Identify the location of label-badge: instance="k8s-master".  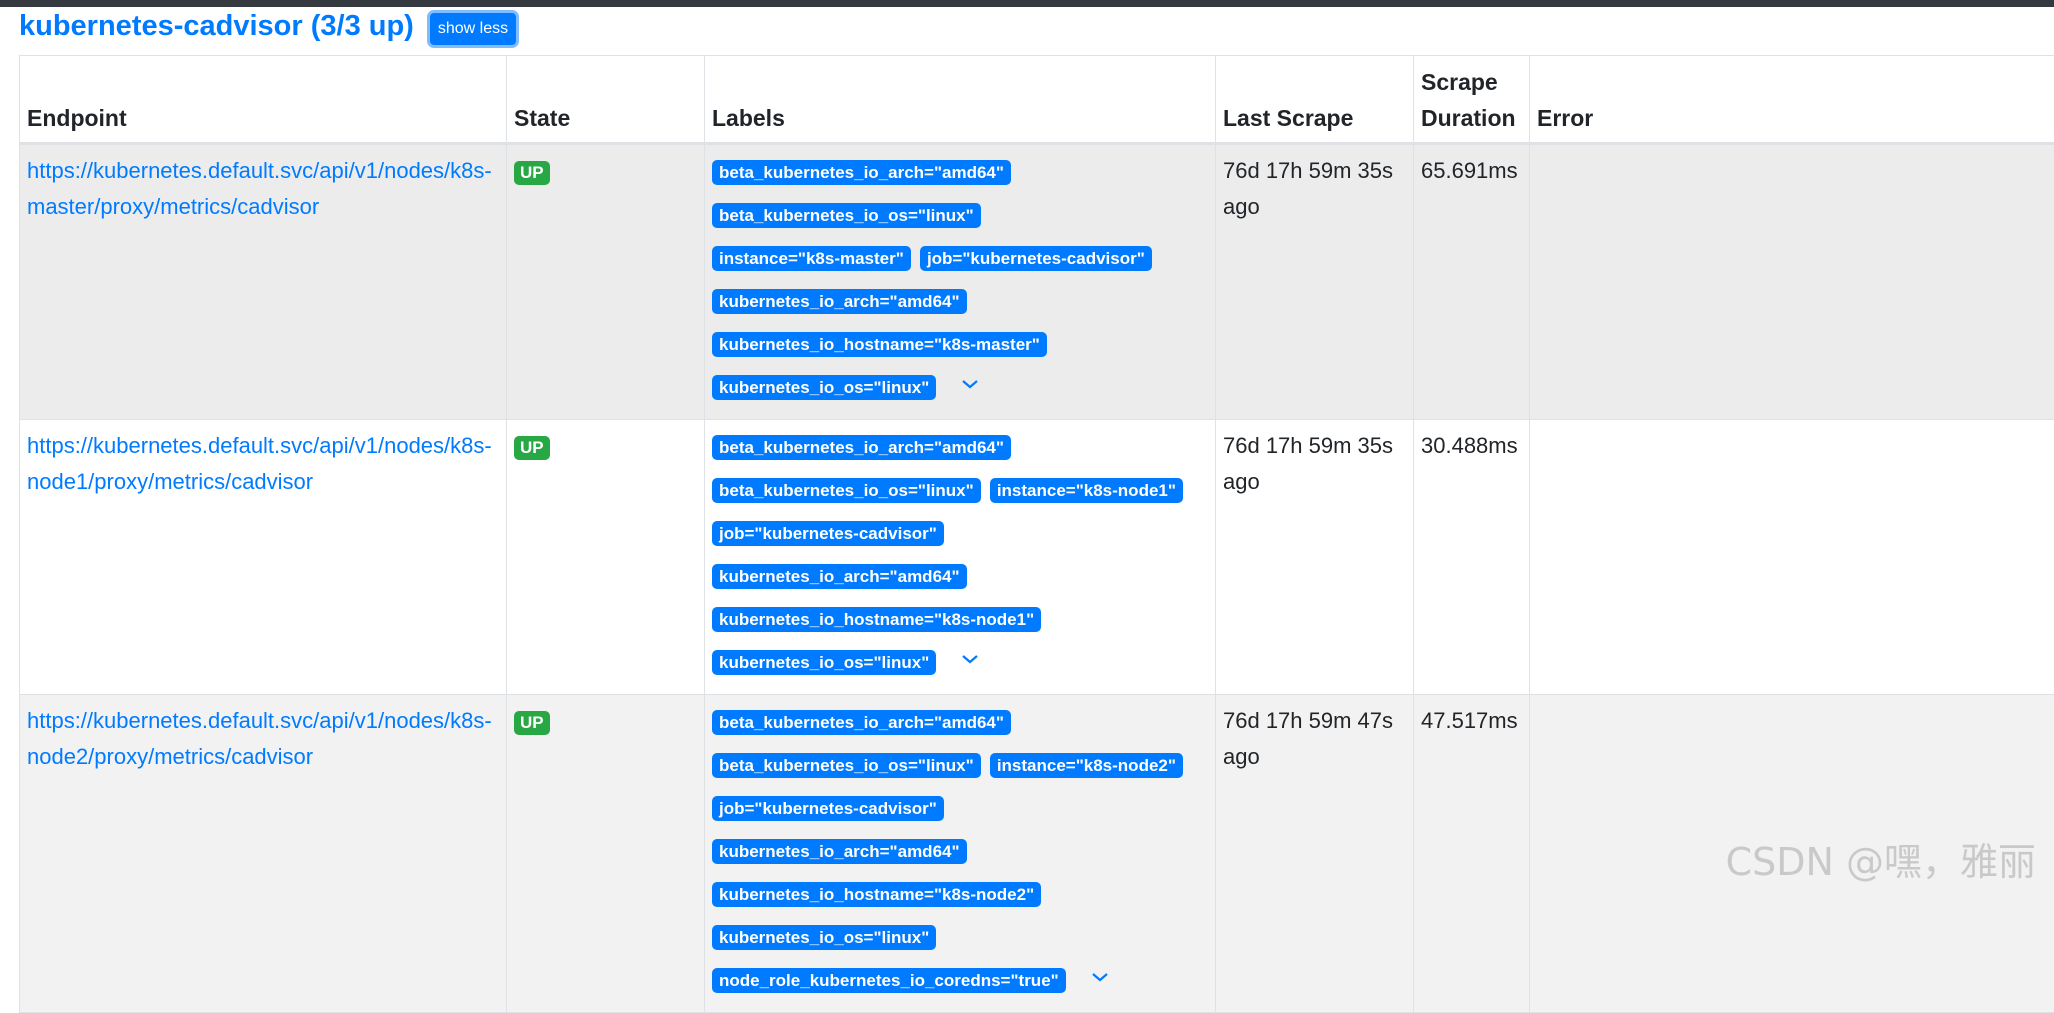
(811, 258).